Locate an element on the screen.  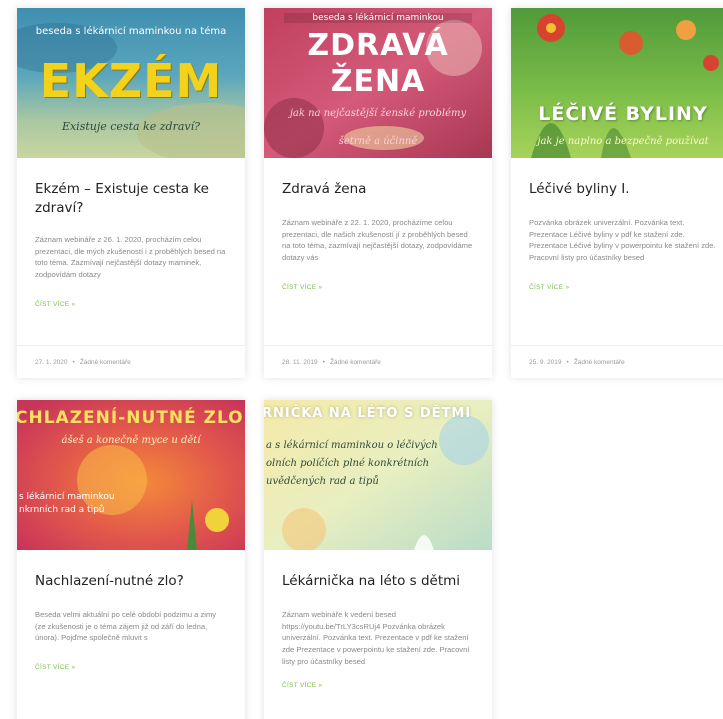
image-subtitle: s lékárnicí maminkou is located at coordinates (67, 497).